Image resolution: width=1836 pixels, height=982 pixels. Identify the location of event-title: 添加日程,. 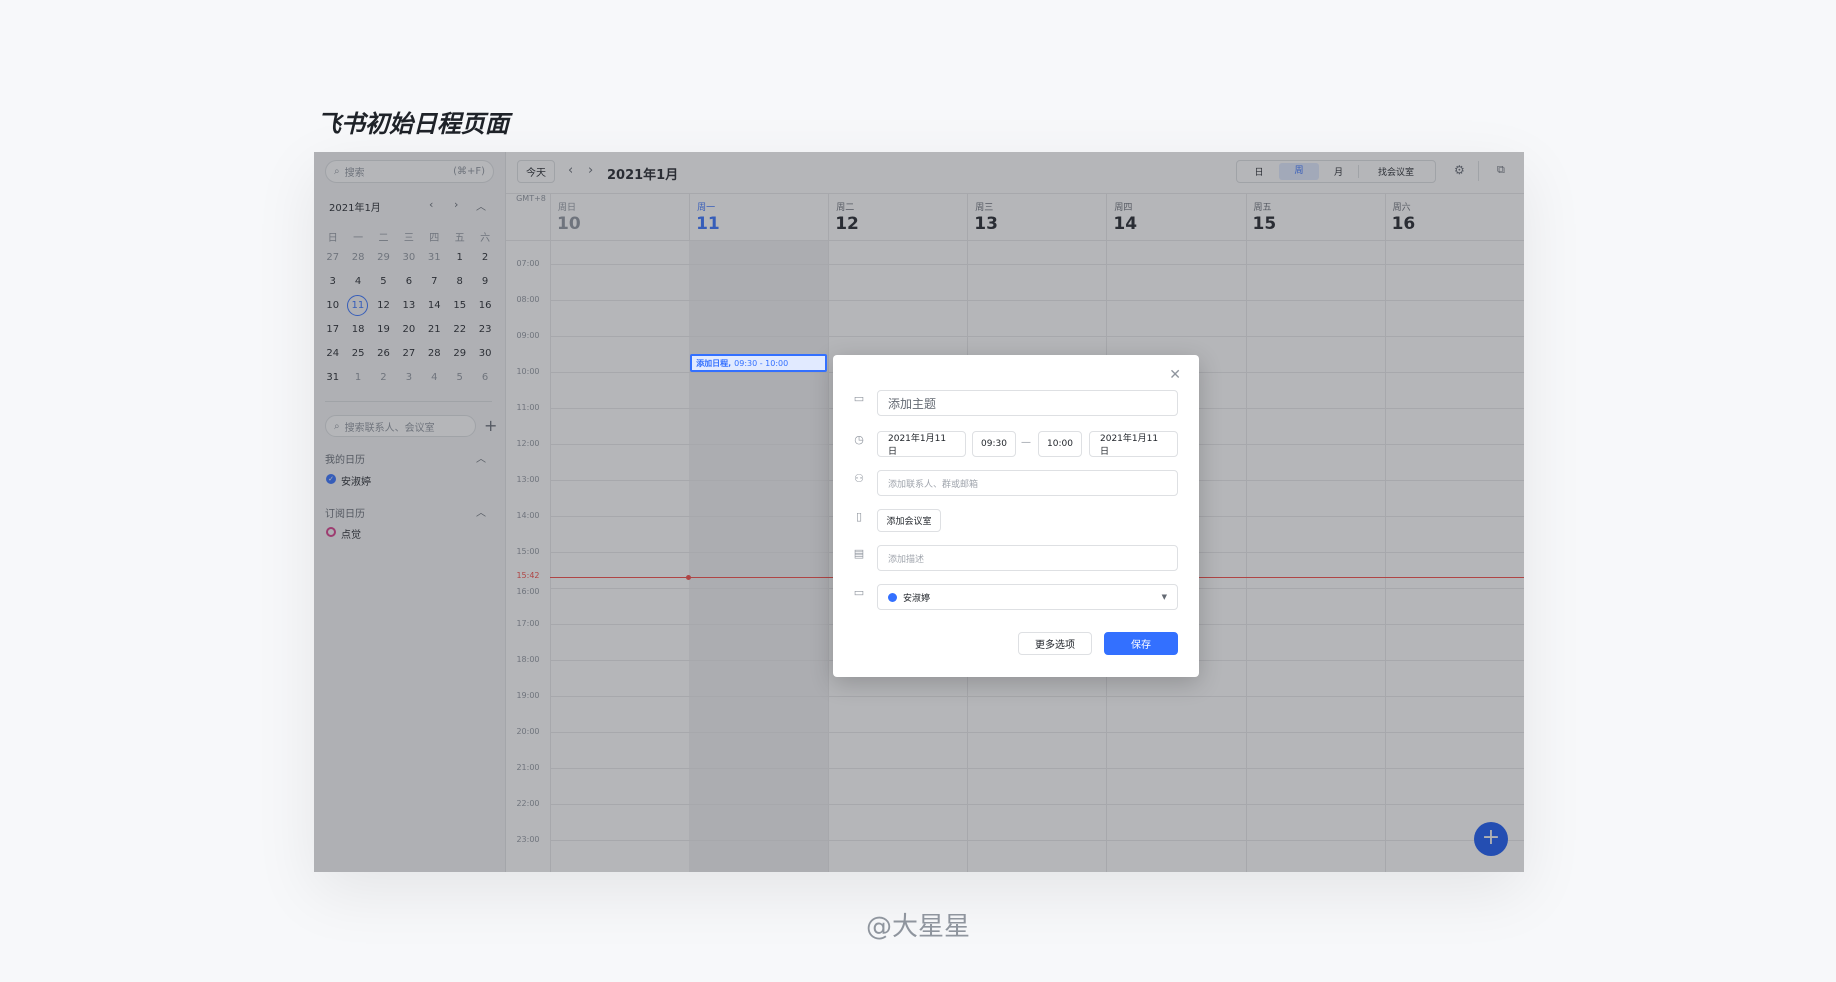
(714, 363).